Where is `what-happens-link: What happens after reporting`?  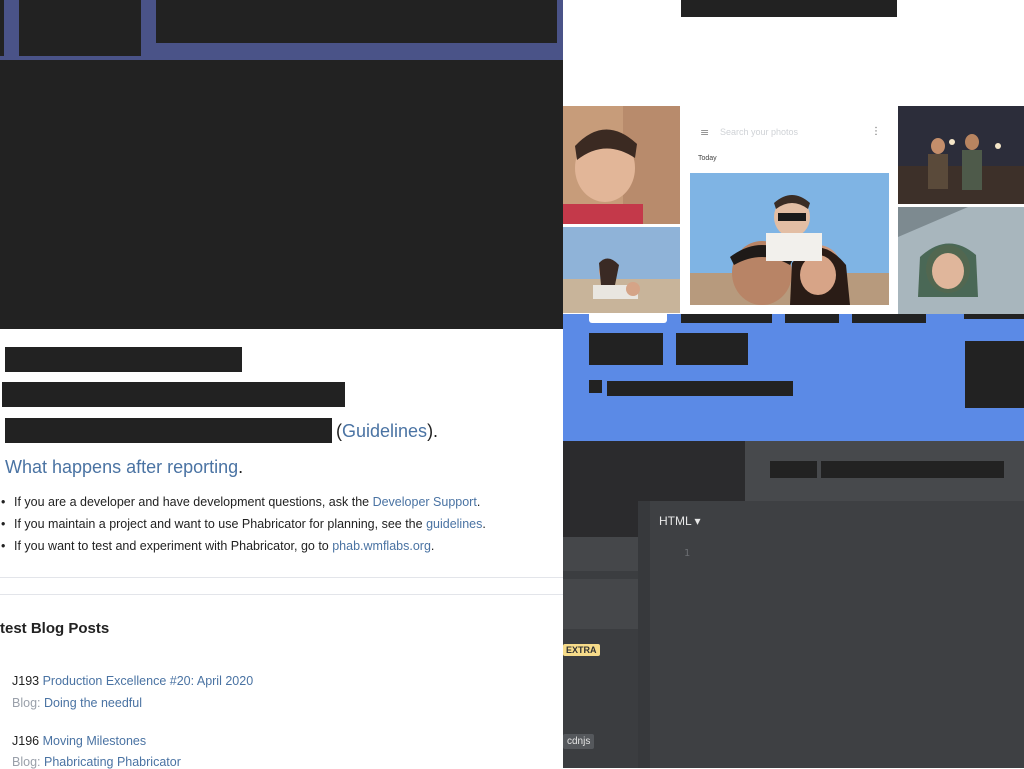 what-happens-link: What happens after reporting is located at coordinates (121, 467).